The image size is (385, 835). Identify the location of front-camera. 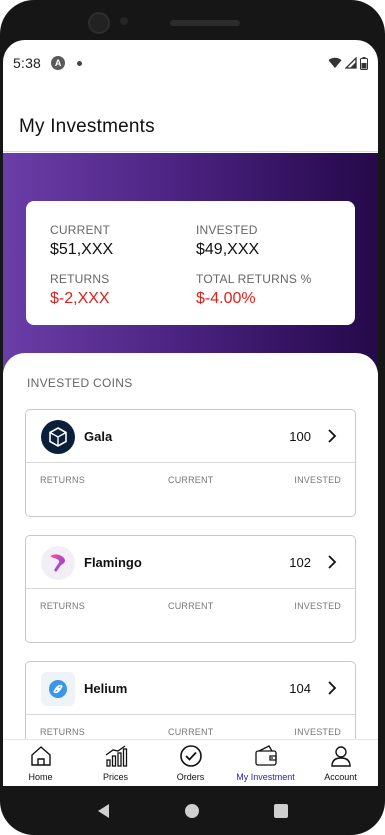
(99, 23).